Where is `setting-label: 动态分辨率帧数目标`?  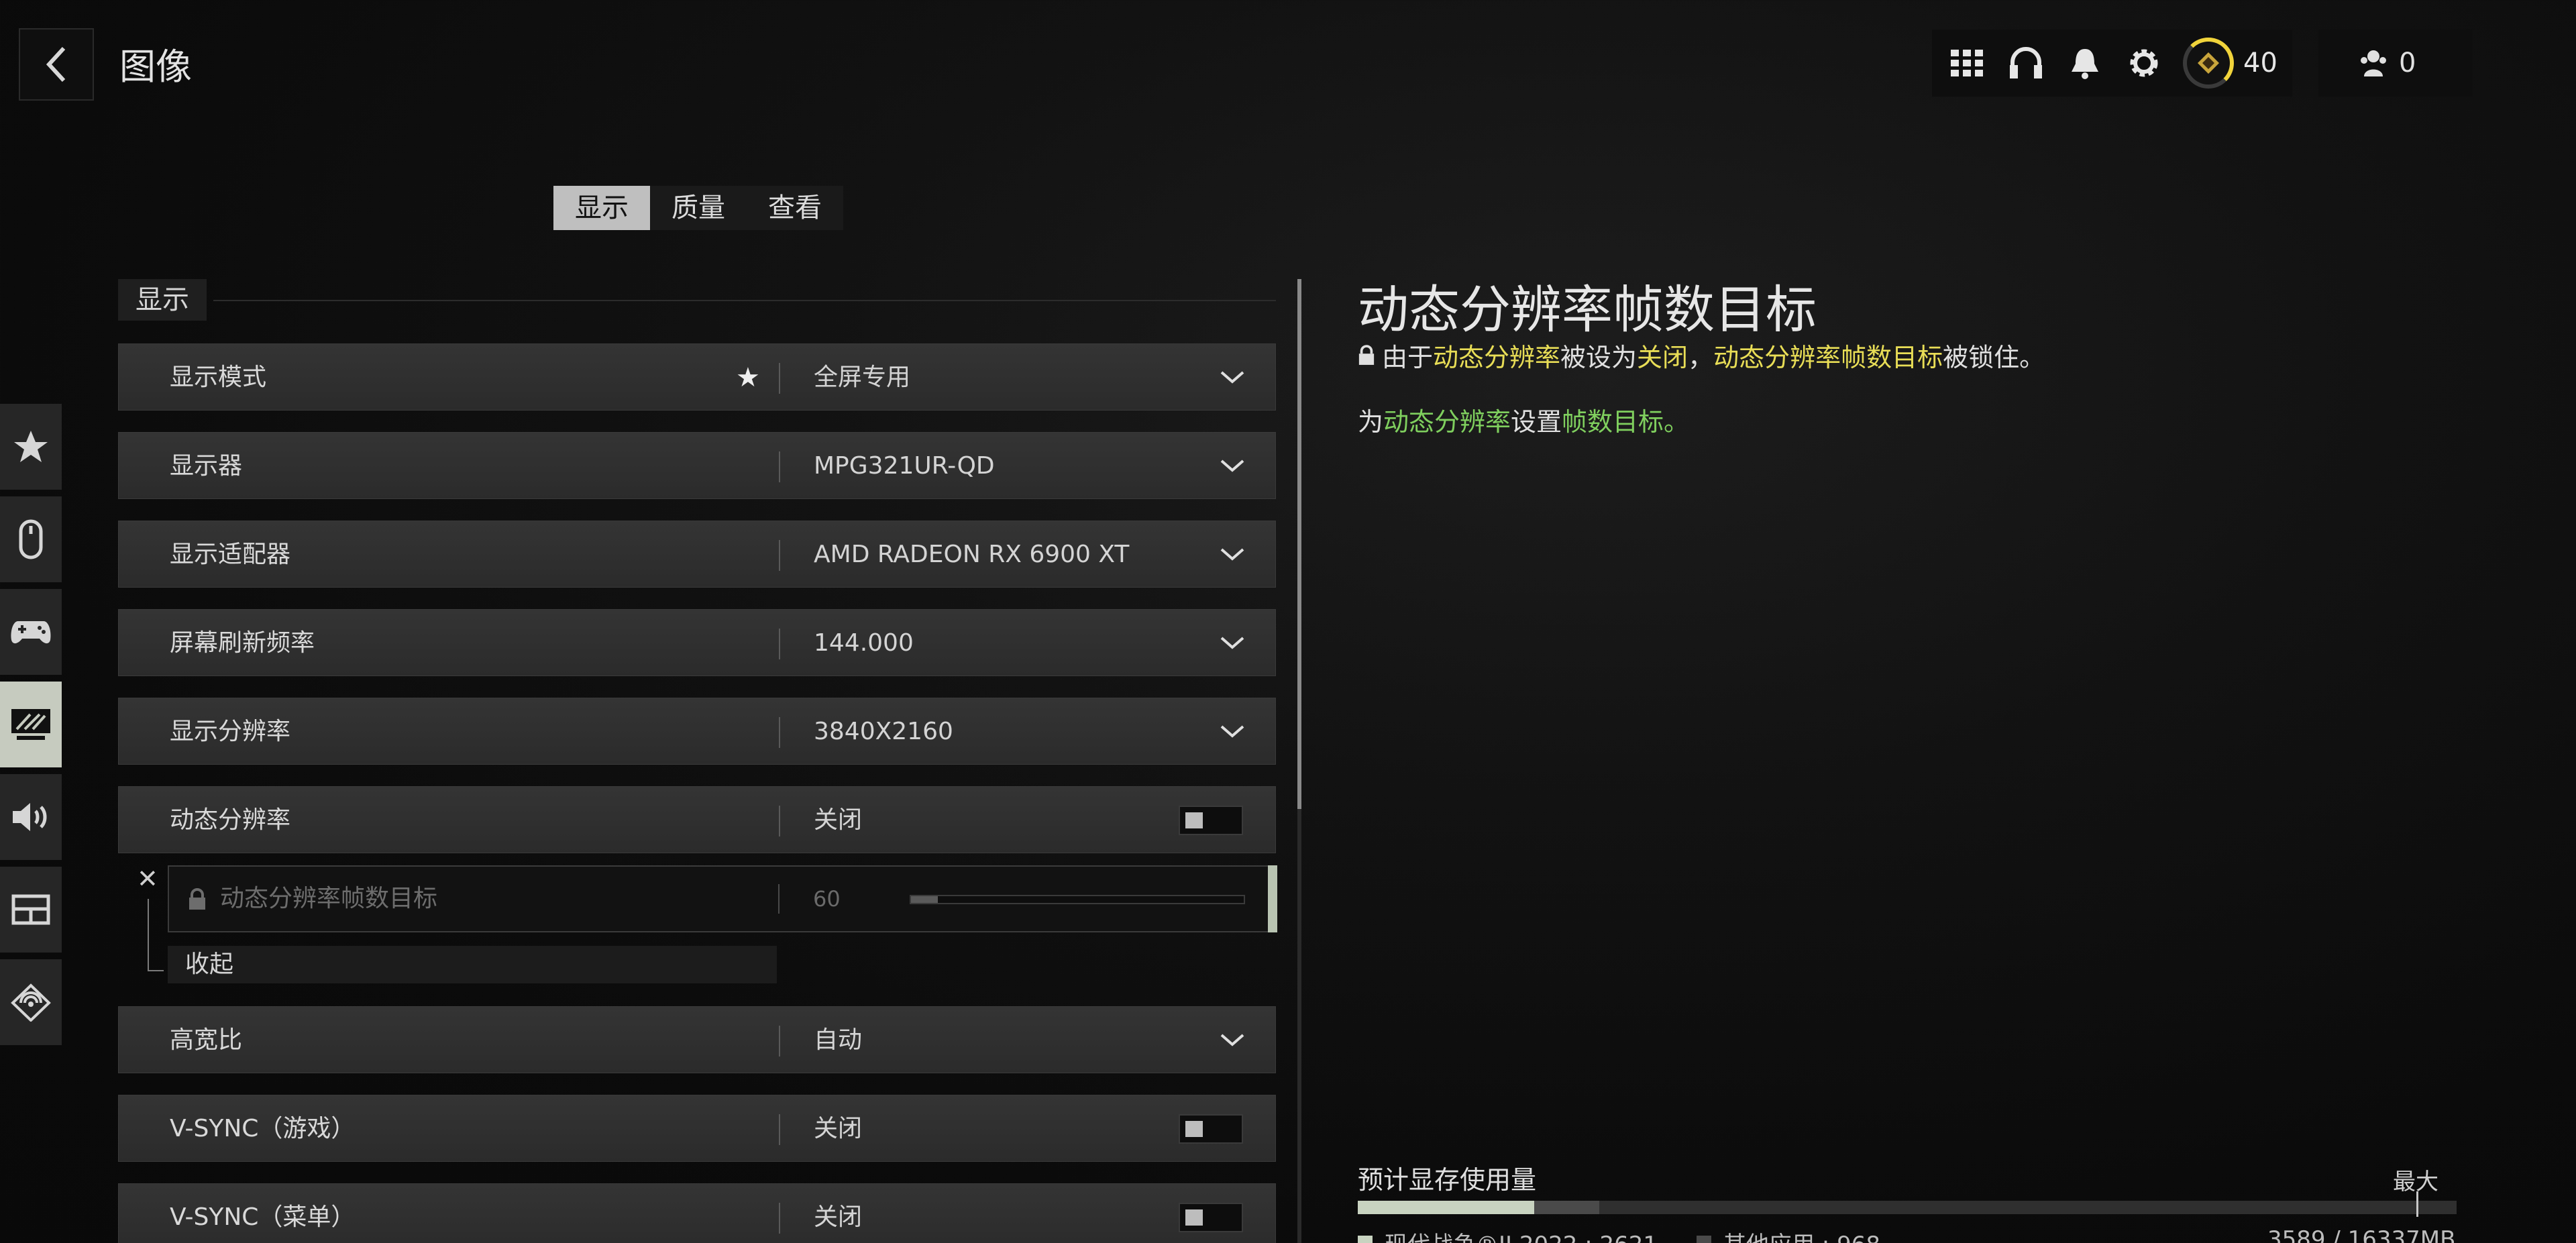
setting-label: 动态分辨率帧数目标 is located at coordinates (329, 899).